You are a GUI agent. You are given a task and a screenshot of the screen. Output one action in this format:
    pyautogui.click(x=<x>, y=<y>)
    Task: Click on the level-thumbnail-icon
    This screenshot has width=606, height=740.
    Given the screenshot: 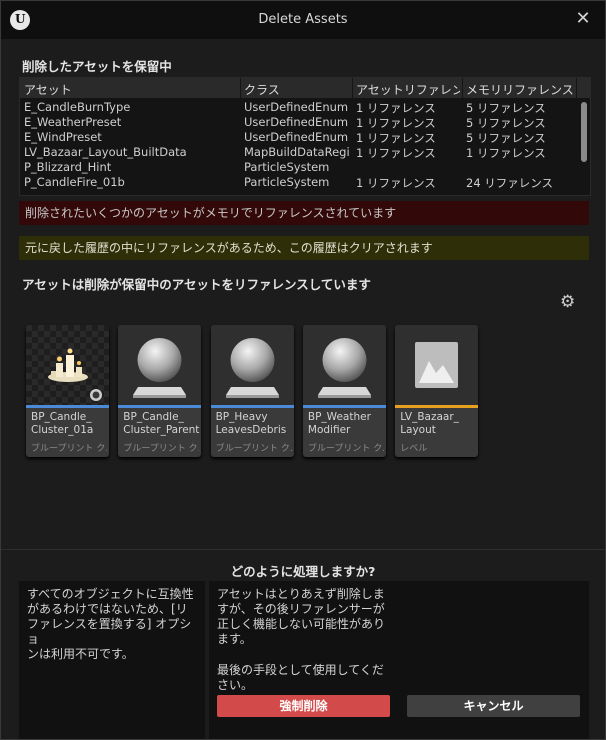 What is the action you would take?
    pyautogui.click(x=437, y=365)
    